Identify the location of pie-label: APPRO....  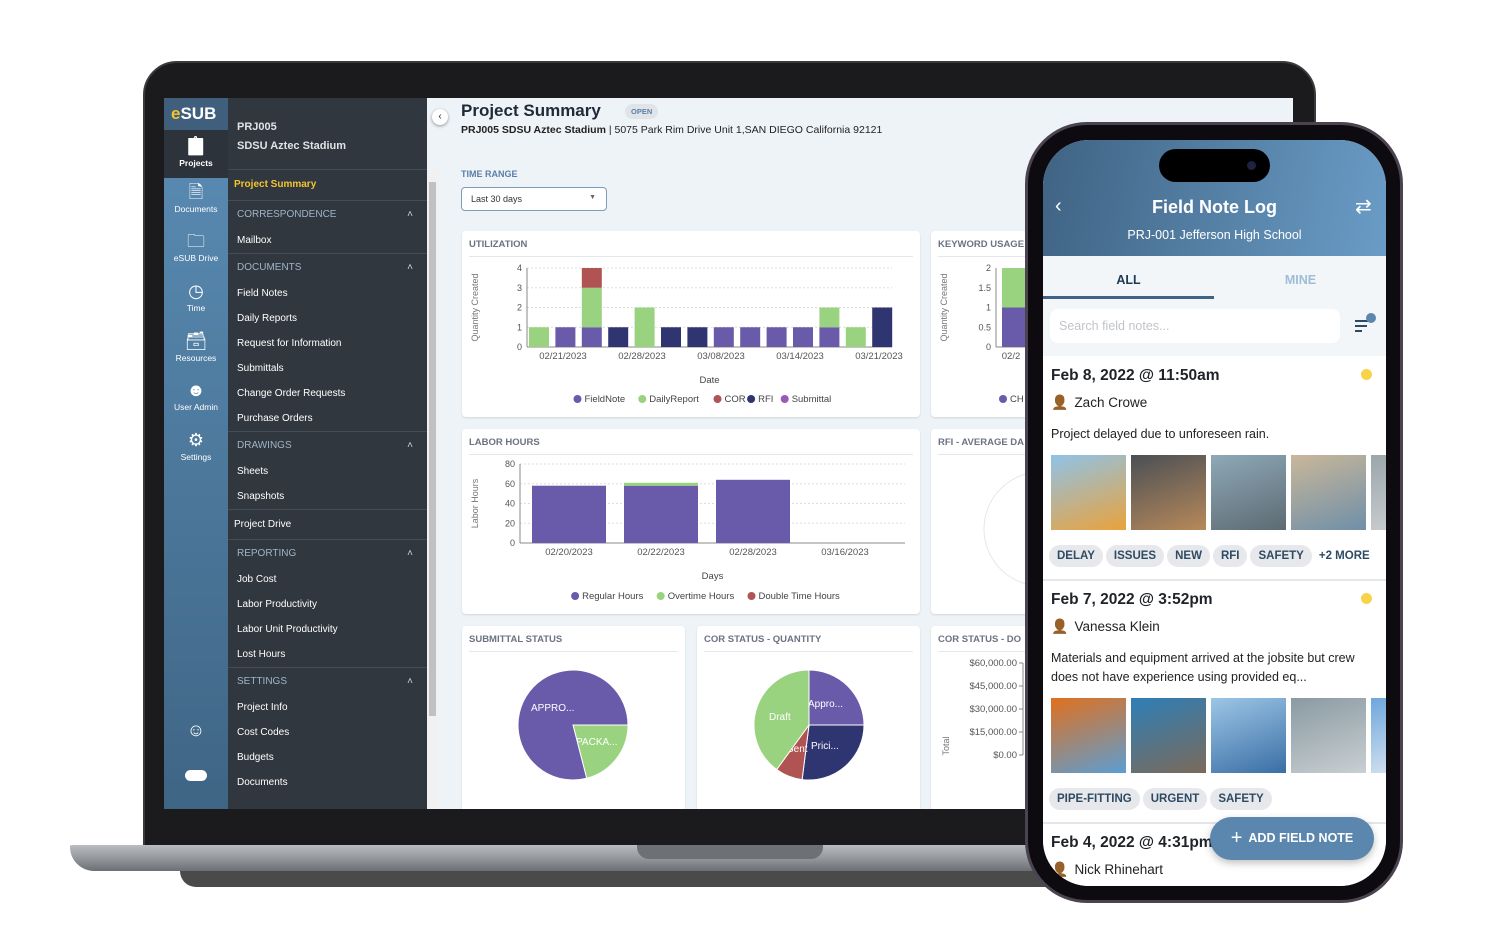
(552, 708).